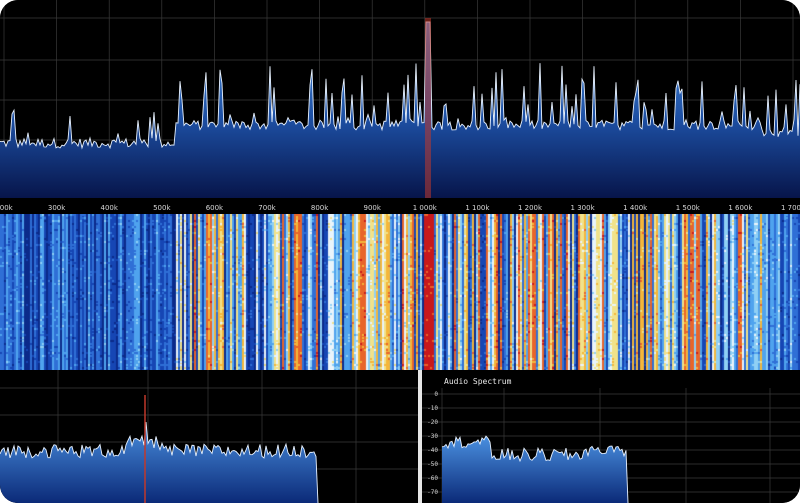 Image resolution: width=800 pixels, height=503 pixels. What do you see at coordinates (790, 208) in the screenshot?
I see `frequency-label: 1 700k` at bounding box center [790, 208].